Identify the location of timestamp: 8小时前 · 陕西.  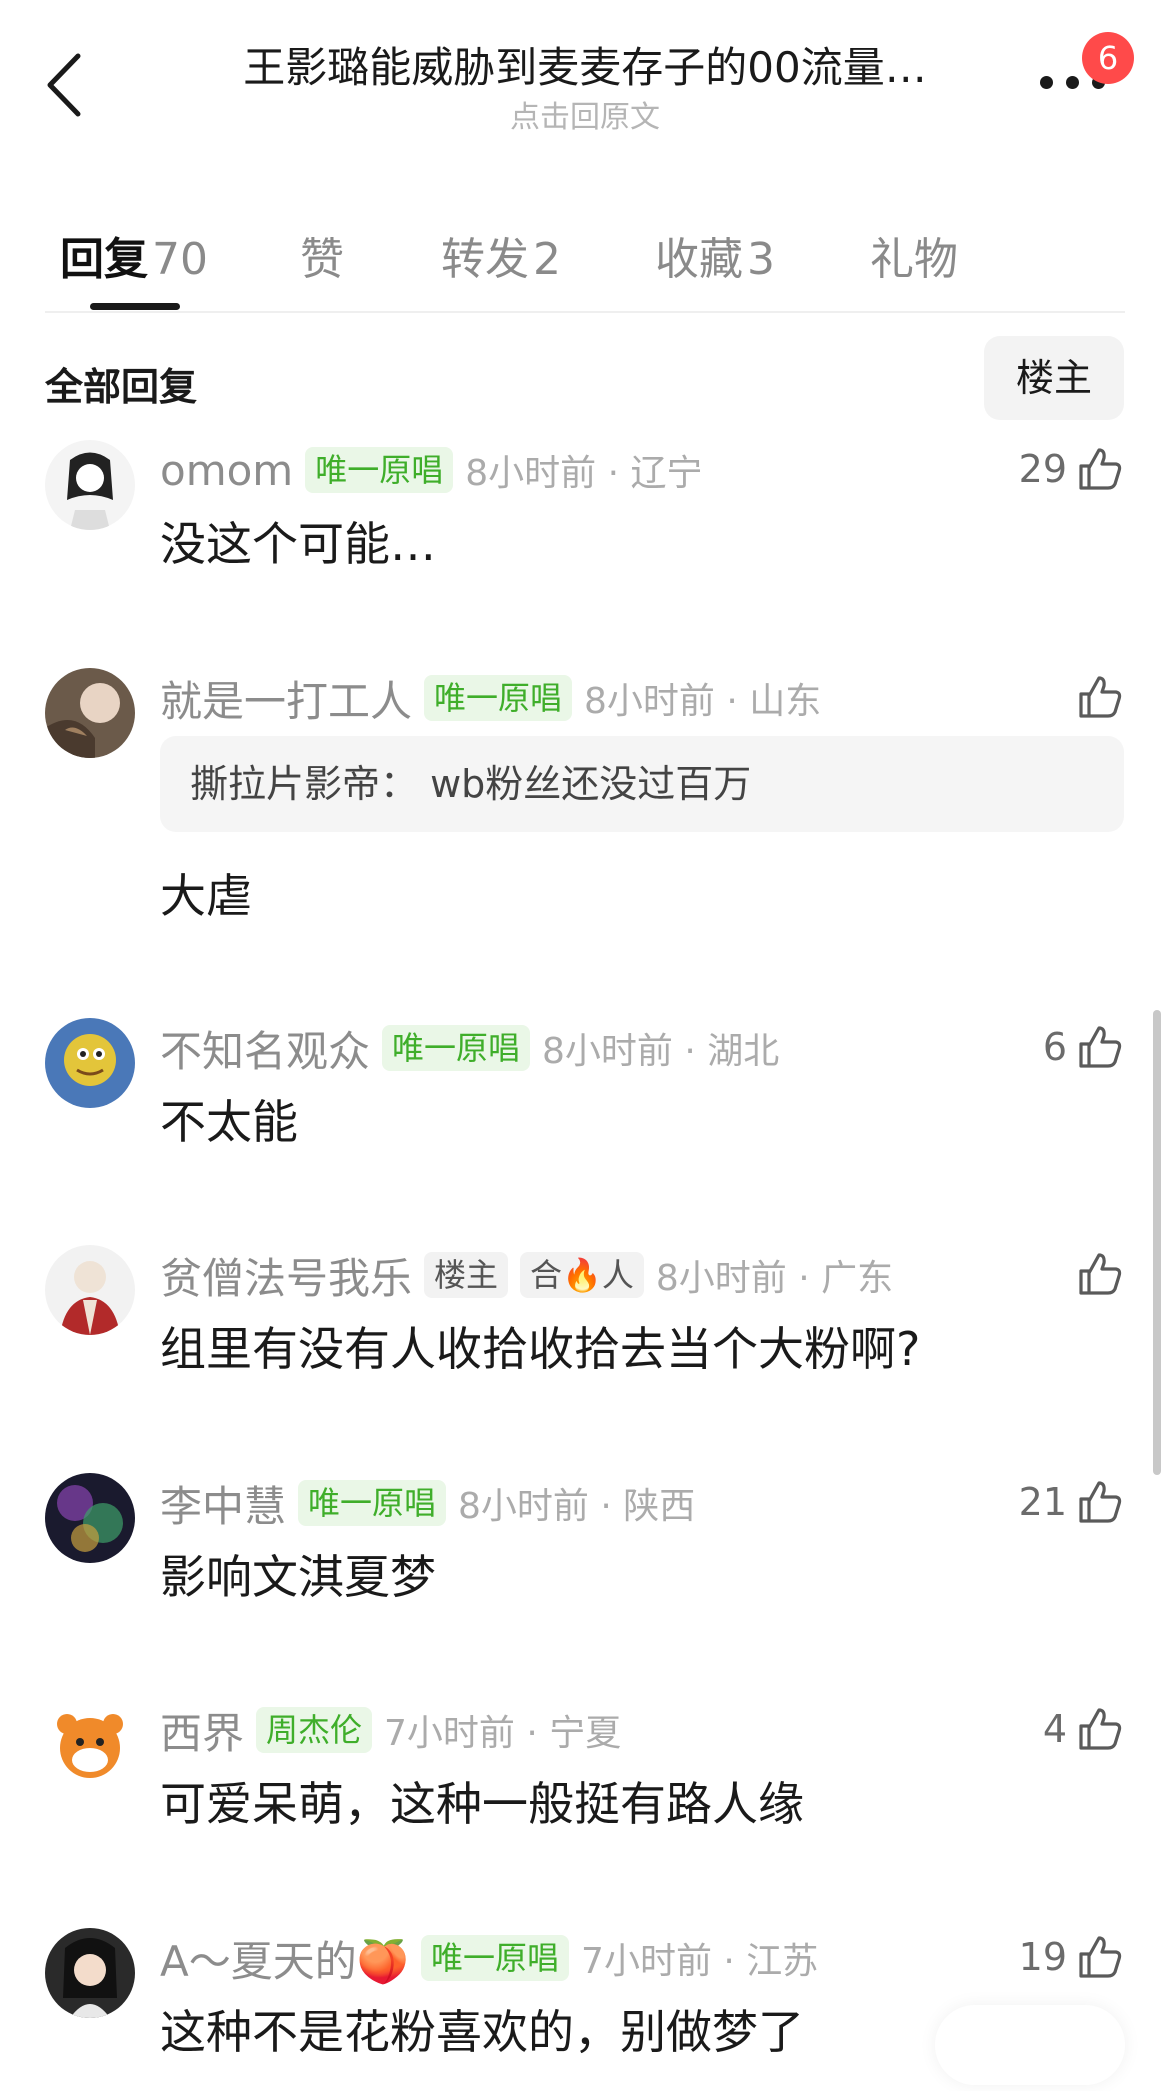
(577, 1506).